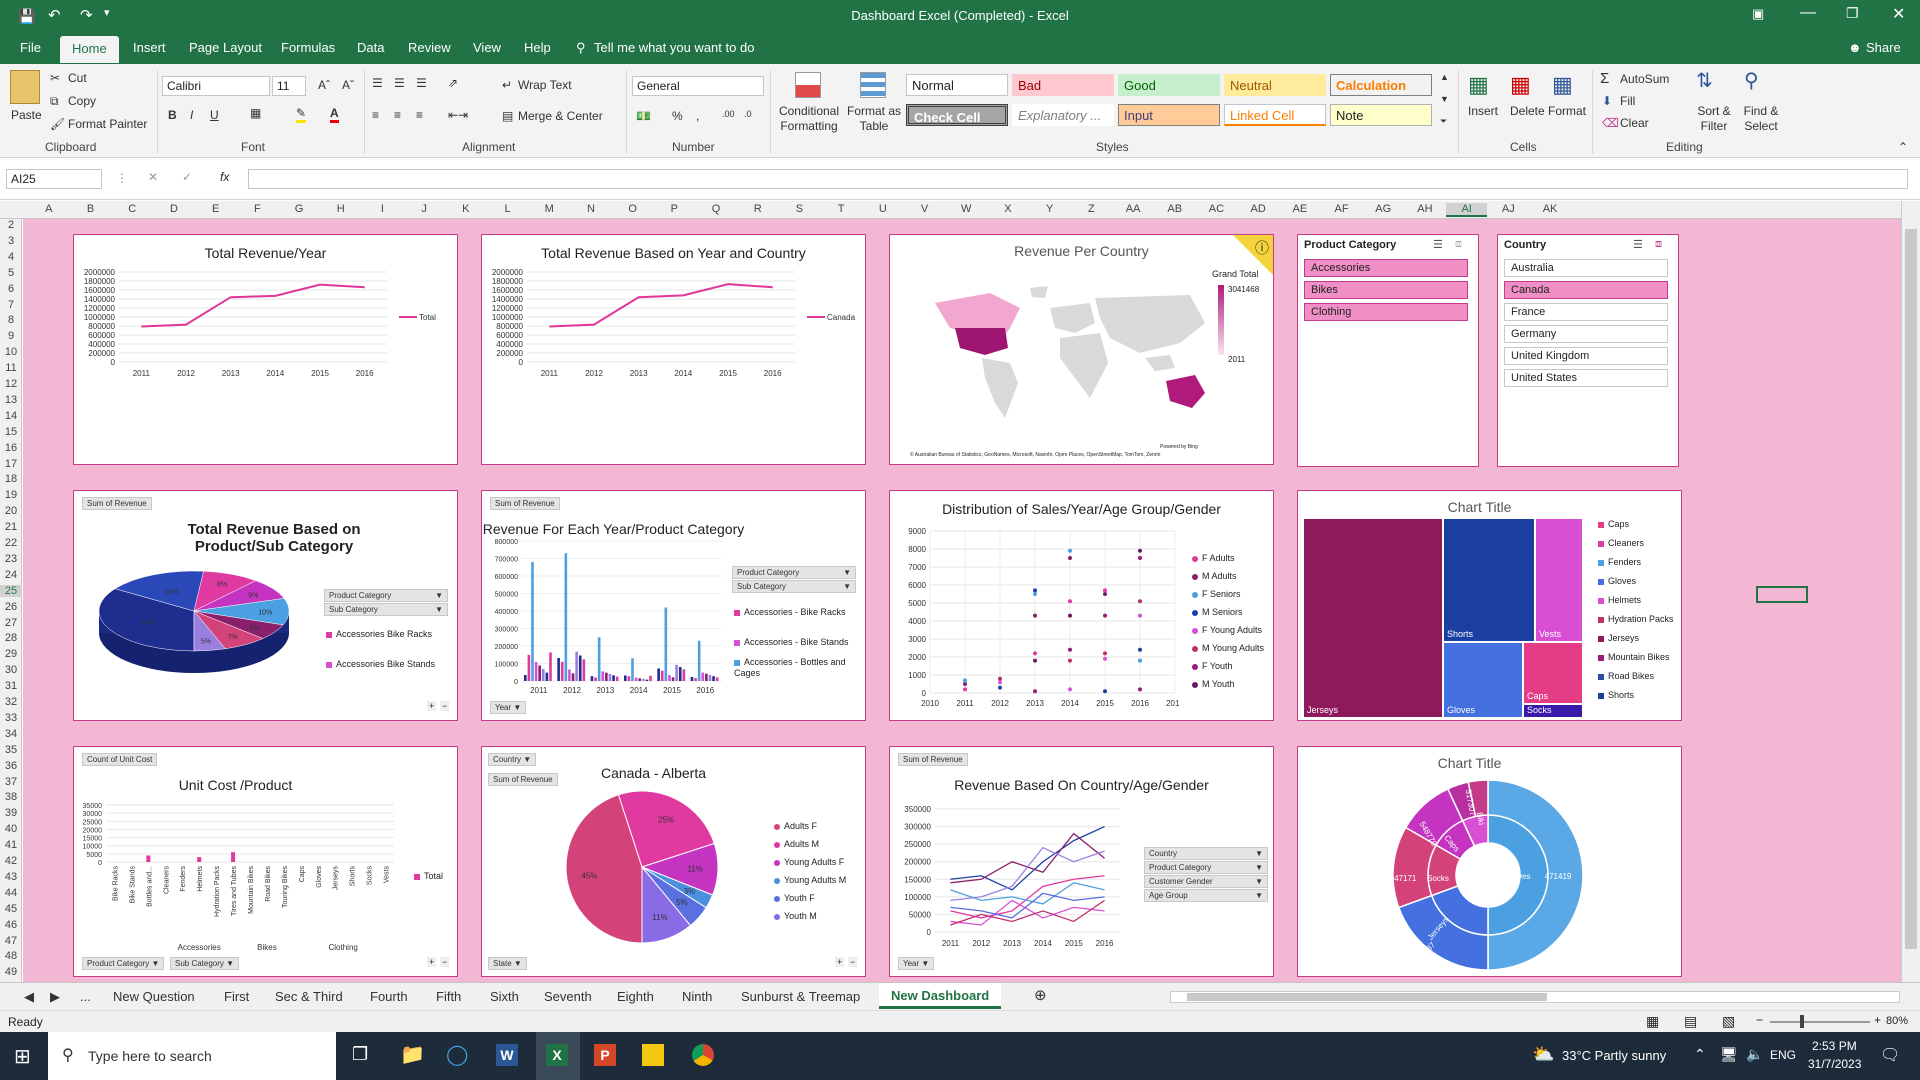  Describe the element at coordinates (568, 996) in the screenshot. I see `sheet-tab: Seventh` at that location.